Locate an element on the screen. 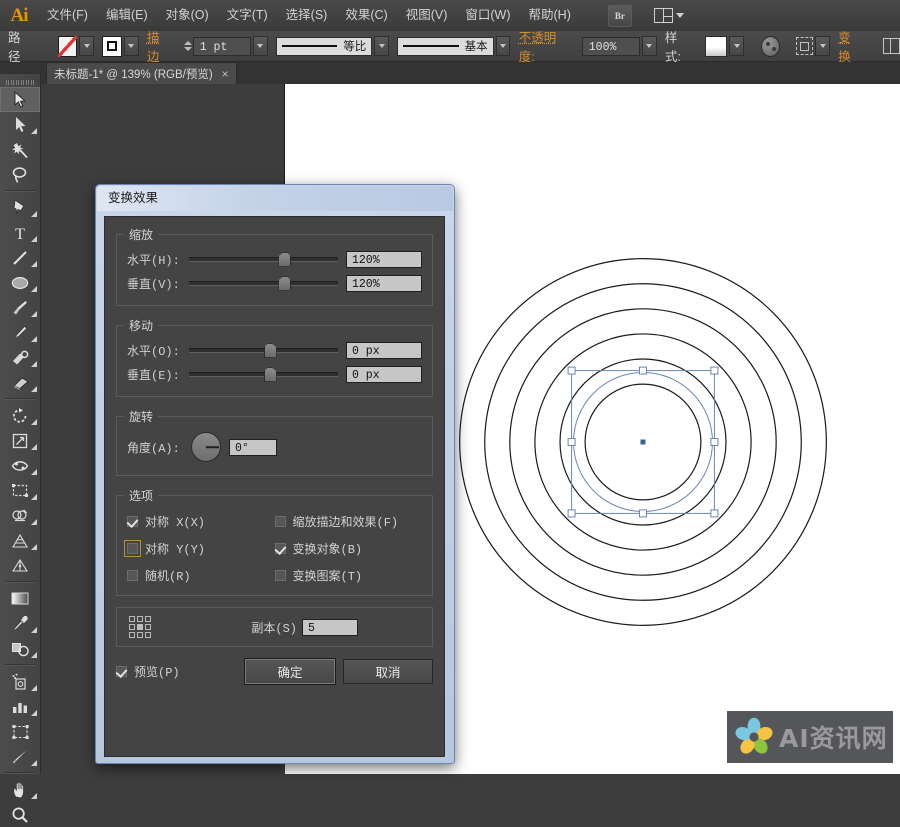 This screenshot has height=827, width=900. rotate-angle-field: 0° is located at coordinates (253, 447).